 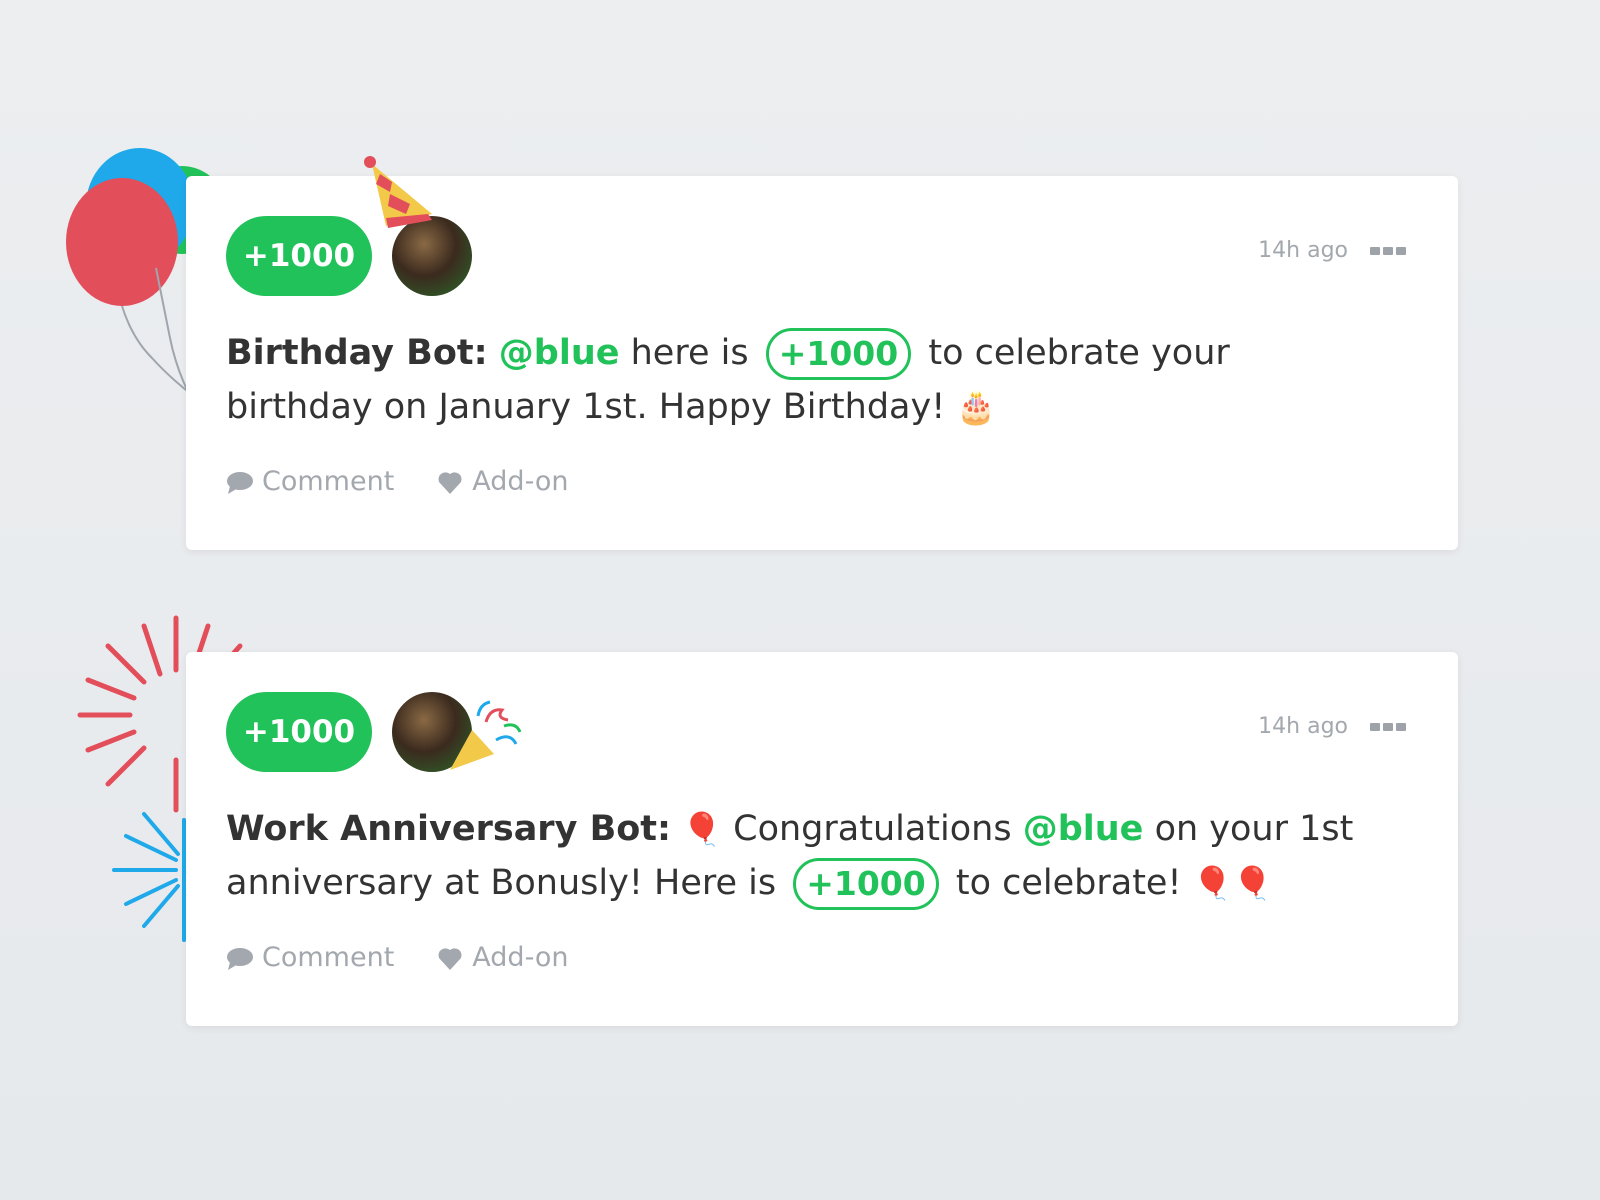 What do you see at coordinates (872, 829) in the screenshot?
I see `message-text: Congratulations` at bounding box center [872, 829].